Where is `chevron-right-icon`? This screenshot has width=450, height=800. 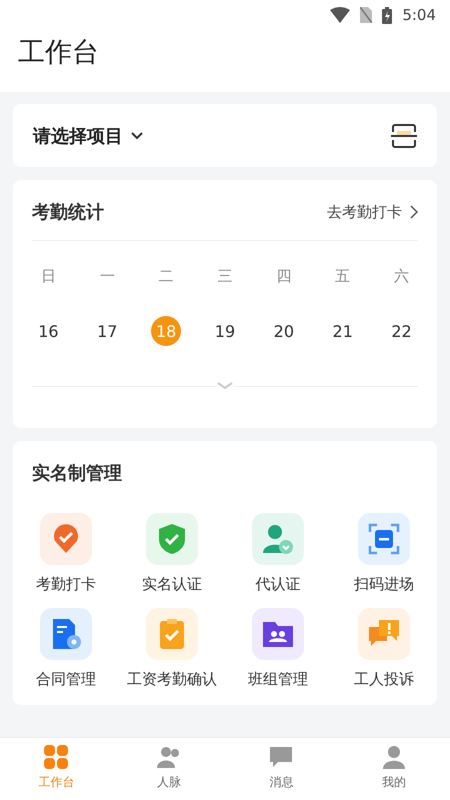
chevron-right-icon is located at coordinates (414, 212).